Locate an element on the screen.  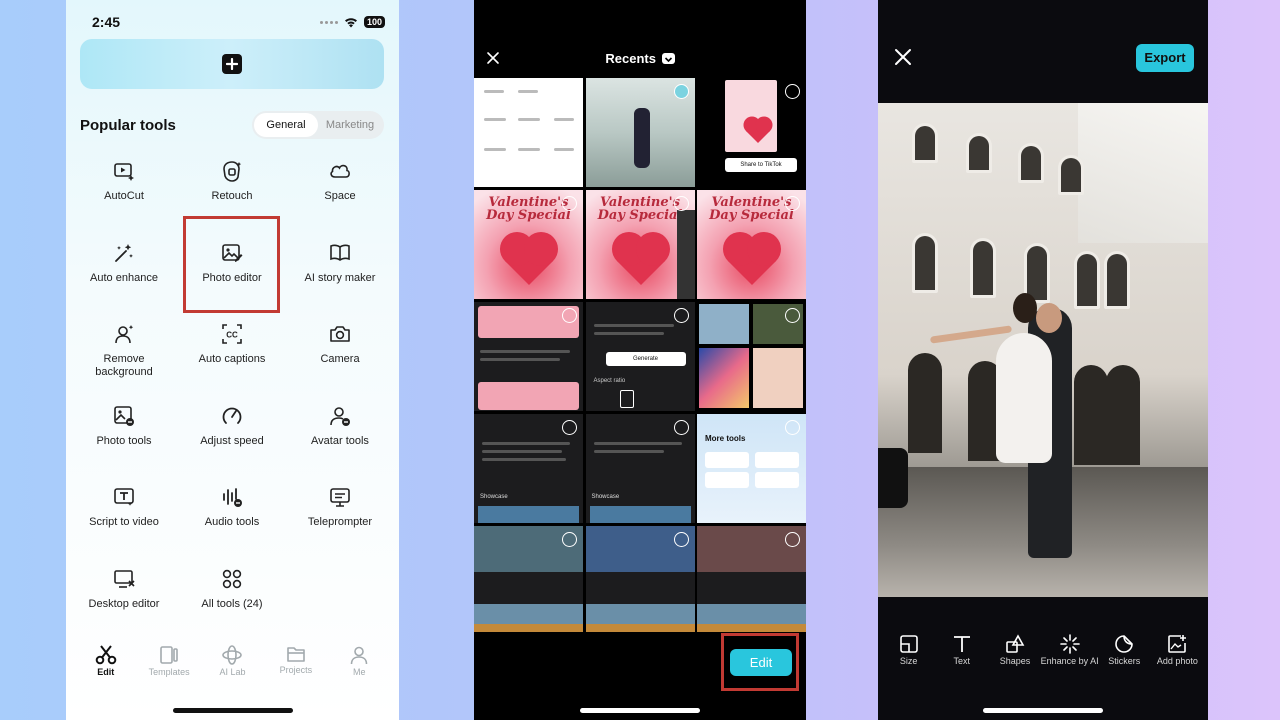
speedometer-icon is located at coordinates (232, 416).